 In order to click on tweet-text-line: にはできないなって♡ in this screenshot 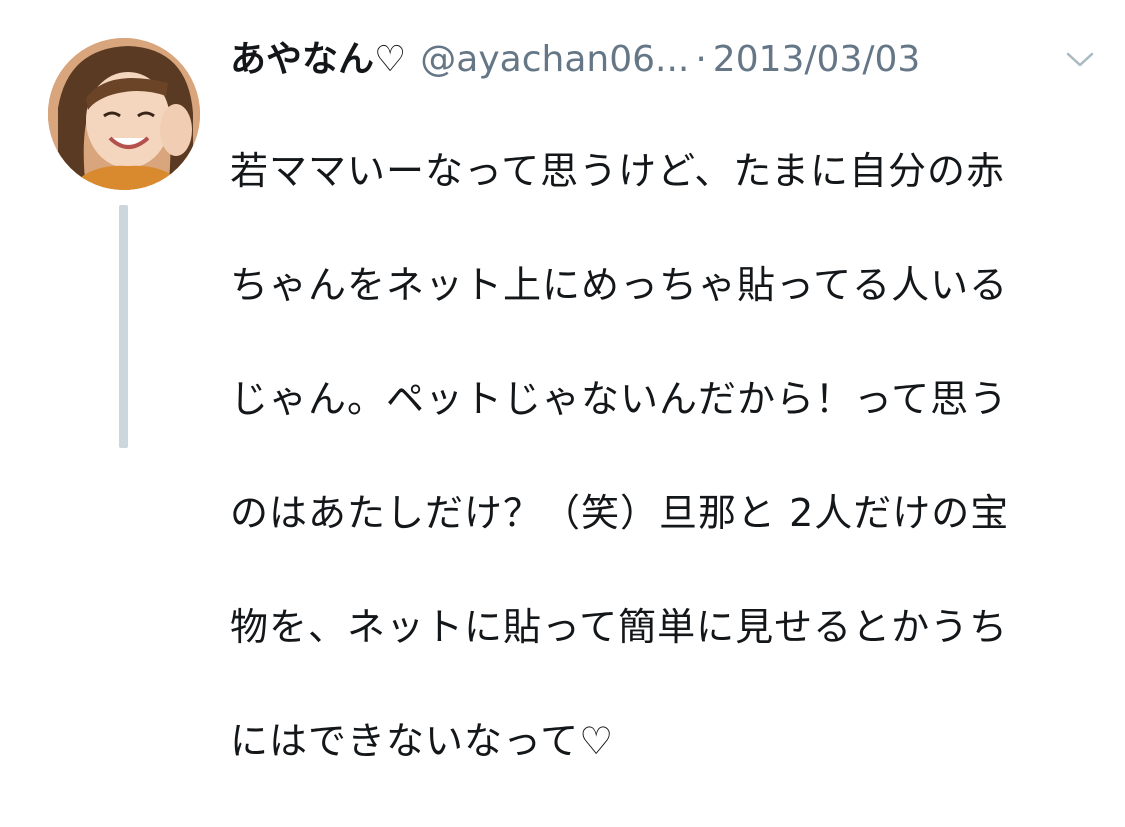, I will do `click(422, 741)`.